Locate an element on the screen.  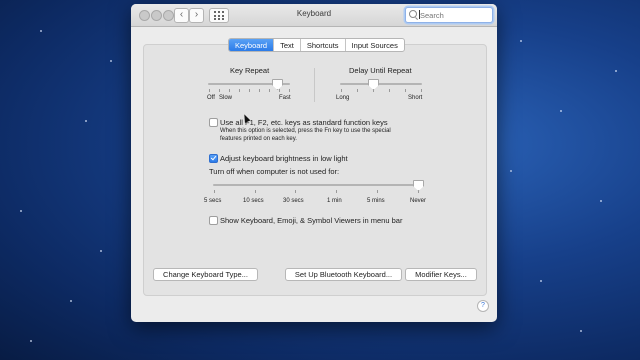
turn-off-tick-1-min: 1 min is located at coordinates (334, 201).